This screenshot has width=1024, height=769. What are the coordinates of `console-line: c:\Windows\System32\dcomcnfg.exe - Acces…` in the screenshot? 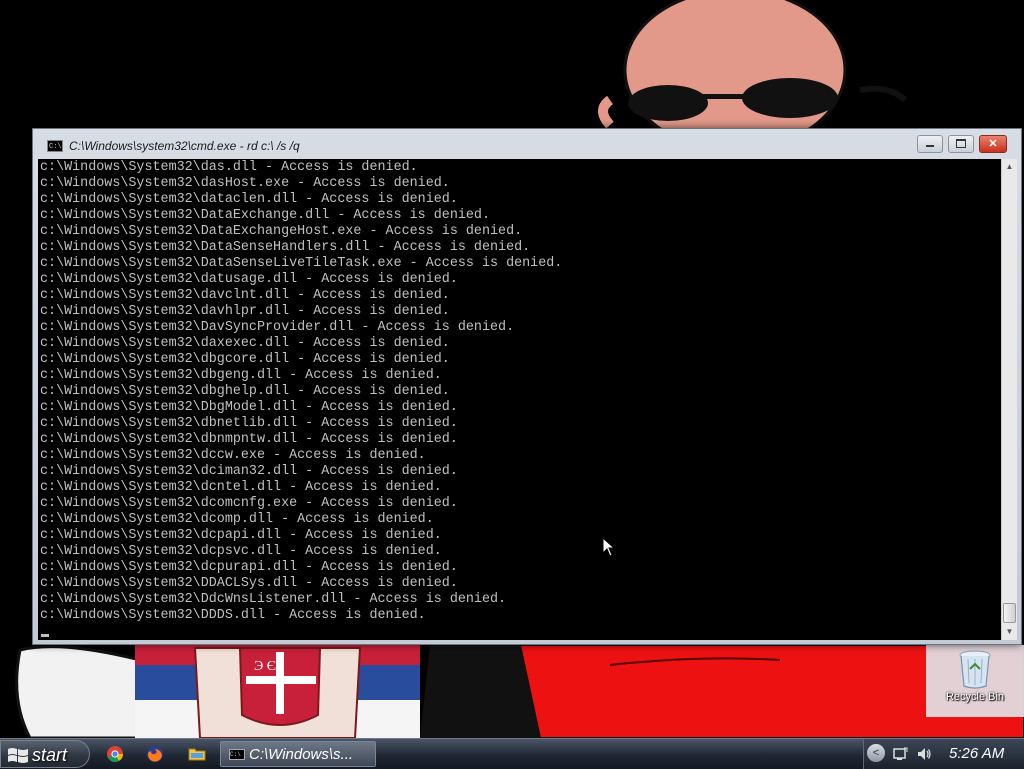 It's located at (249, 503).